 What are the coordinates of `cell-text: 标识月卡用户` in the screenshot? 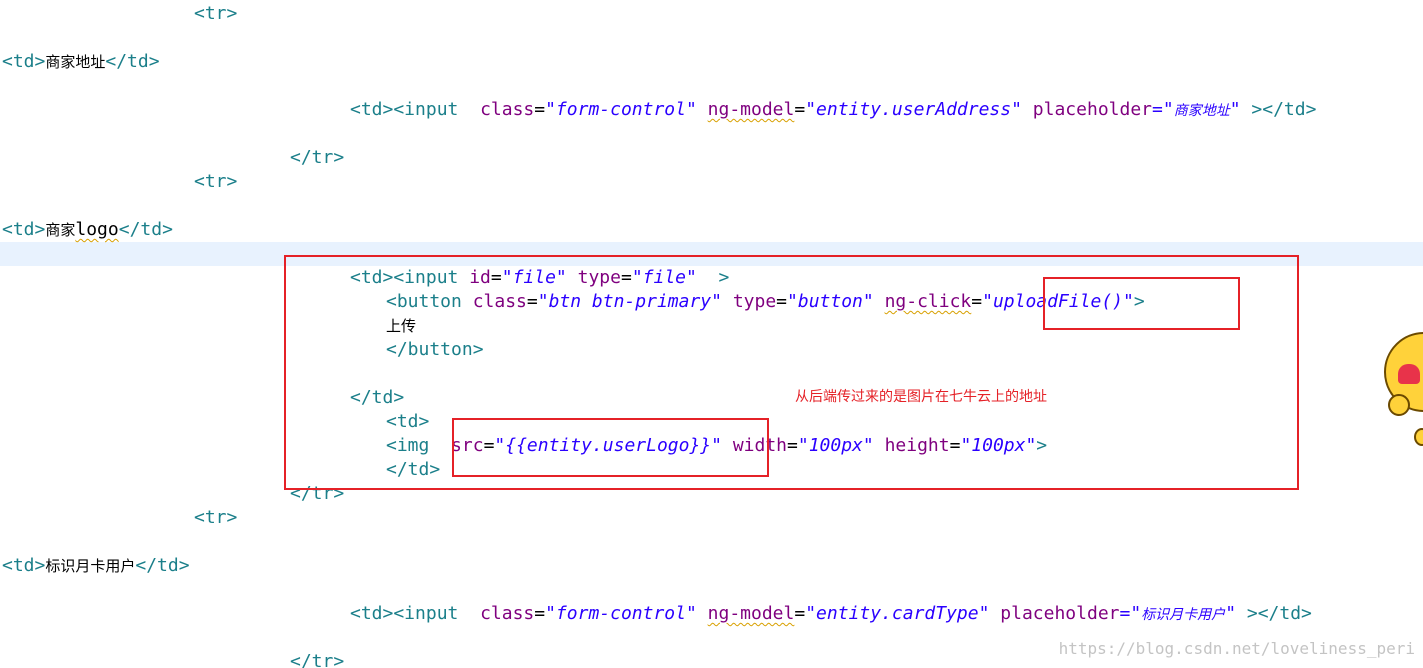 It's located at (90, 566).